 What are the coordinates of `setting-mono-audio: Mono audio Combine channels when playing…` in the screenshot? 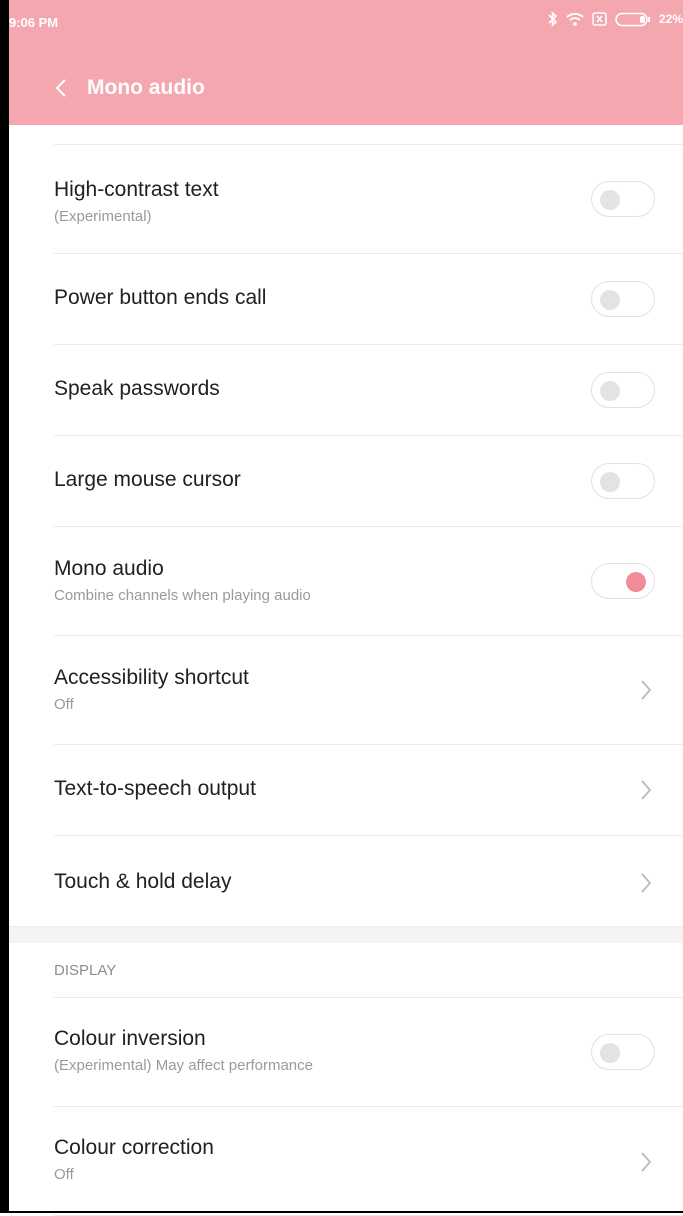 It's located at (368, 581).